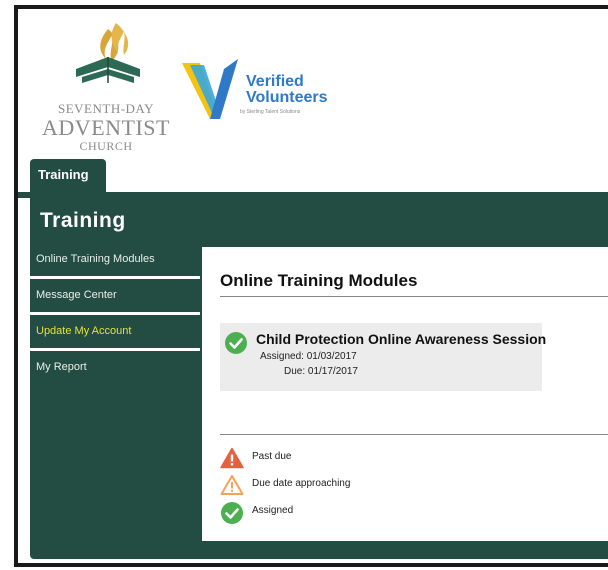 The height and width of the screenshot is (570, 608). I want to click on tab-training: Training, so click(68, 177).